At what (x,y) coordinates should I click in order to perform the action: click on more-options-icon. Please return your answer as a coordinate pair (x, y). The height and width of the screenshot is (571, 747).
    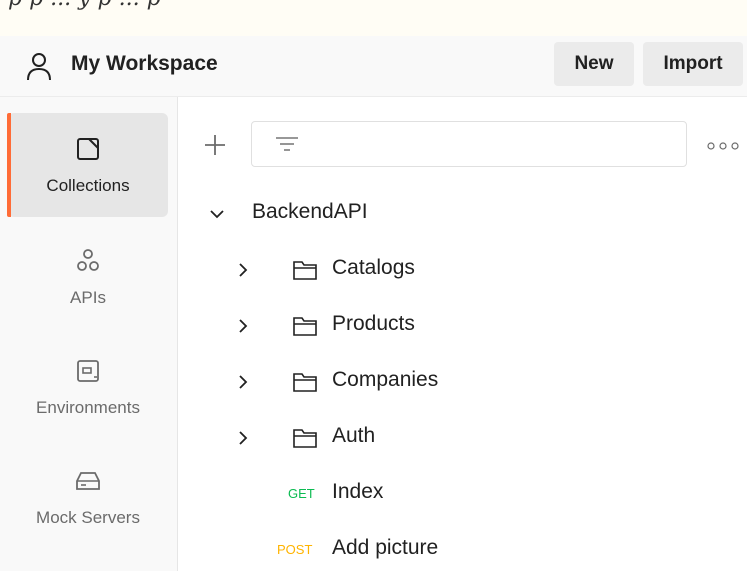
    Looking at the image, I should click on (723, 146).